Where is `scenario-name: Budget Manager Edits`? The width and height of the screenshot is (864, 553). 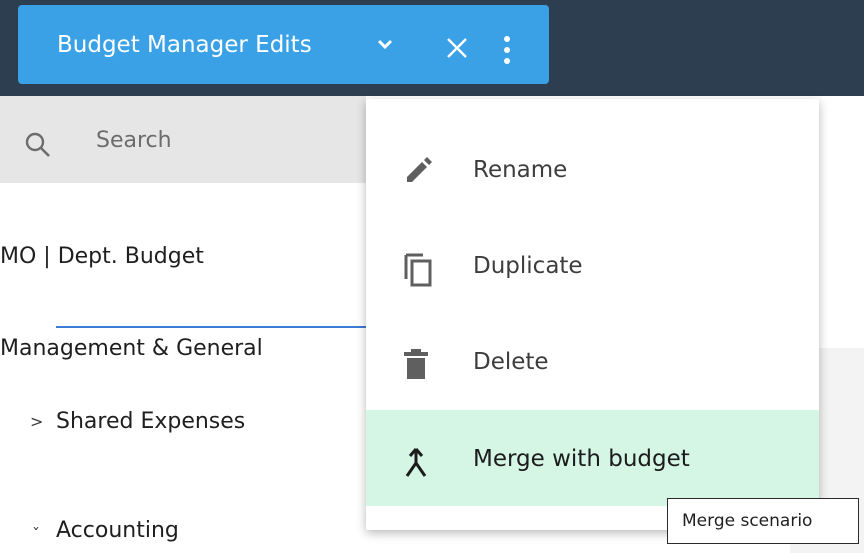
scenario-name: Budget Manager Edits is located at coordinates (184, 45).